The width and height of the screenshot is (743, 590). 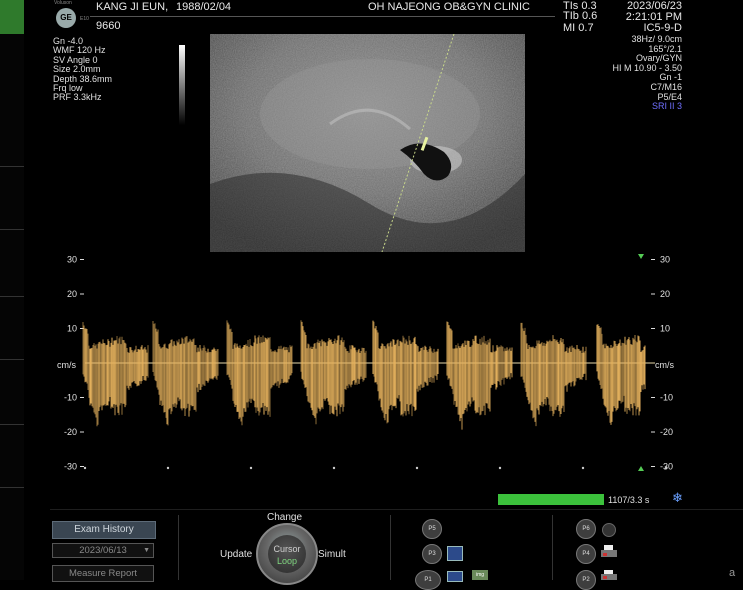 What do you see at coordinates (103, 573) in the screenshot?
I see `measure-report-button: Measure Report` at bounding box center [103, 573].